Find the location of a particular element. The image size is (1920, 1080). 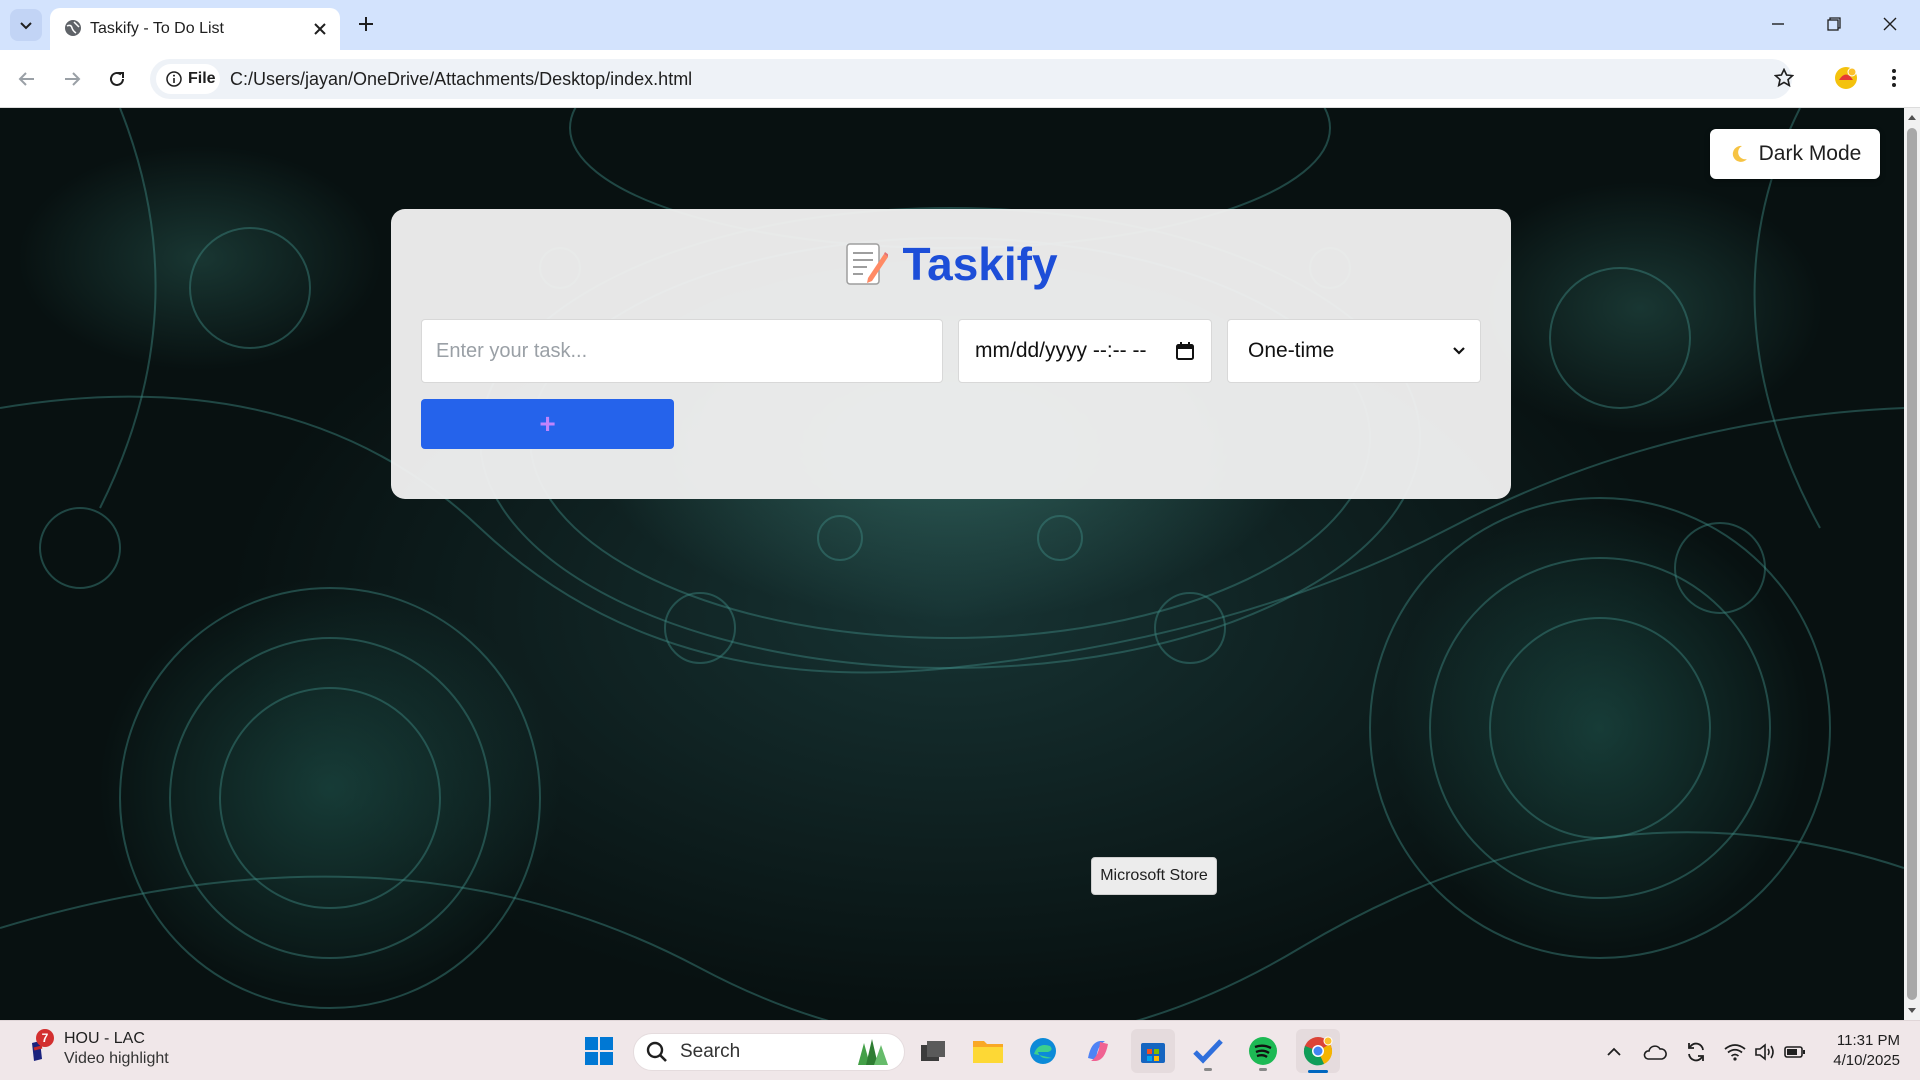

speaker-icon is located at coordinates (1764, 1052).